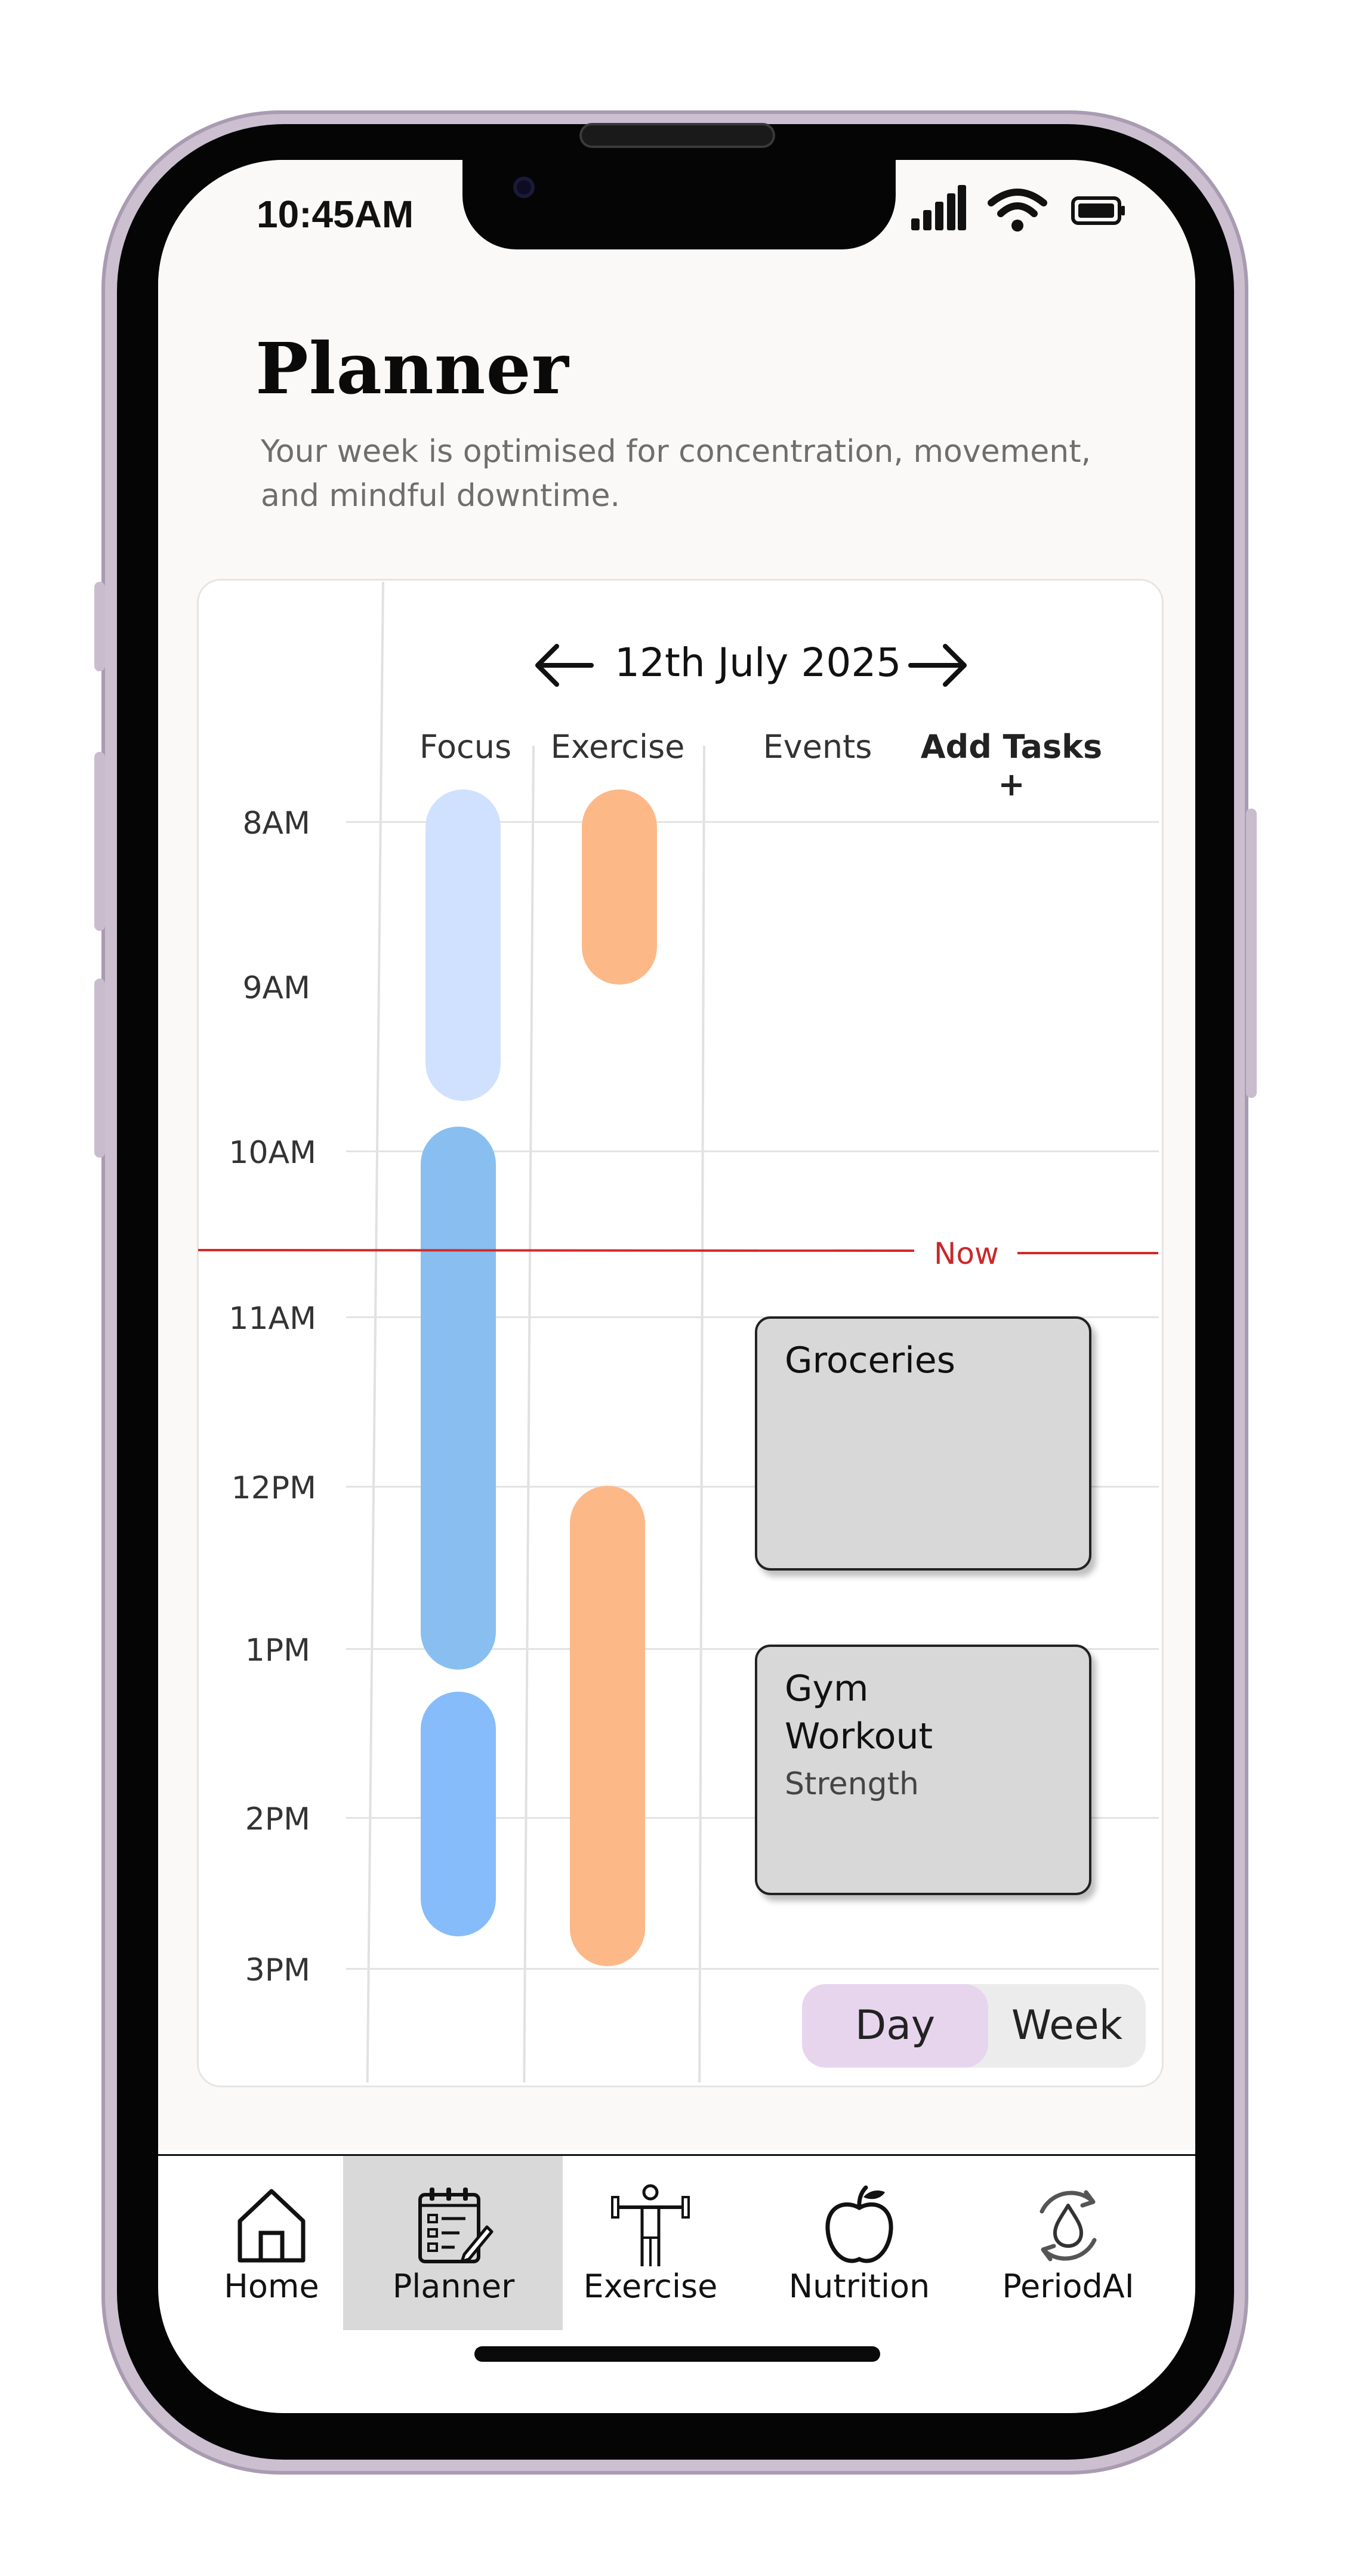 This screenshot has height=2576, width=1351. I want to click on nav-item-planner: Planner, so click(453, 2244).